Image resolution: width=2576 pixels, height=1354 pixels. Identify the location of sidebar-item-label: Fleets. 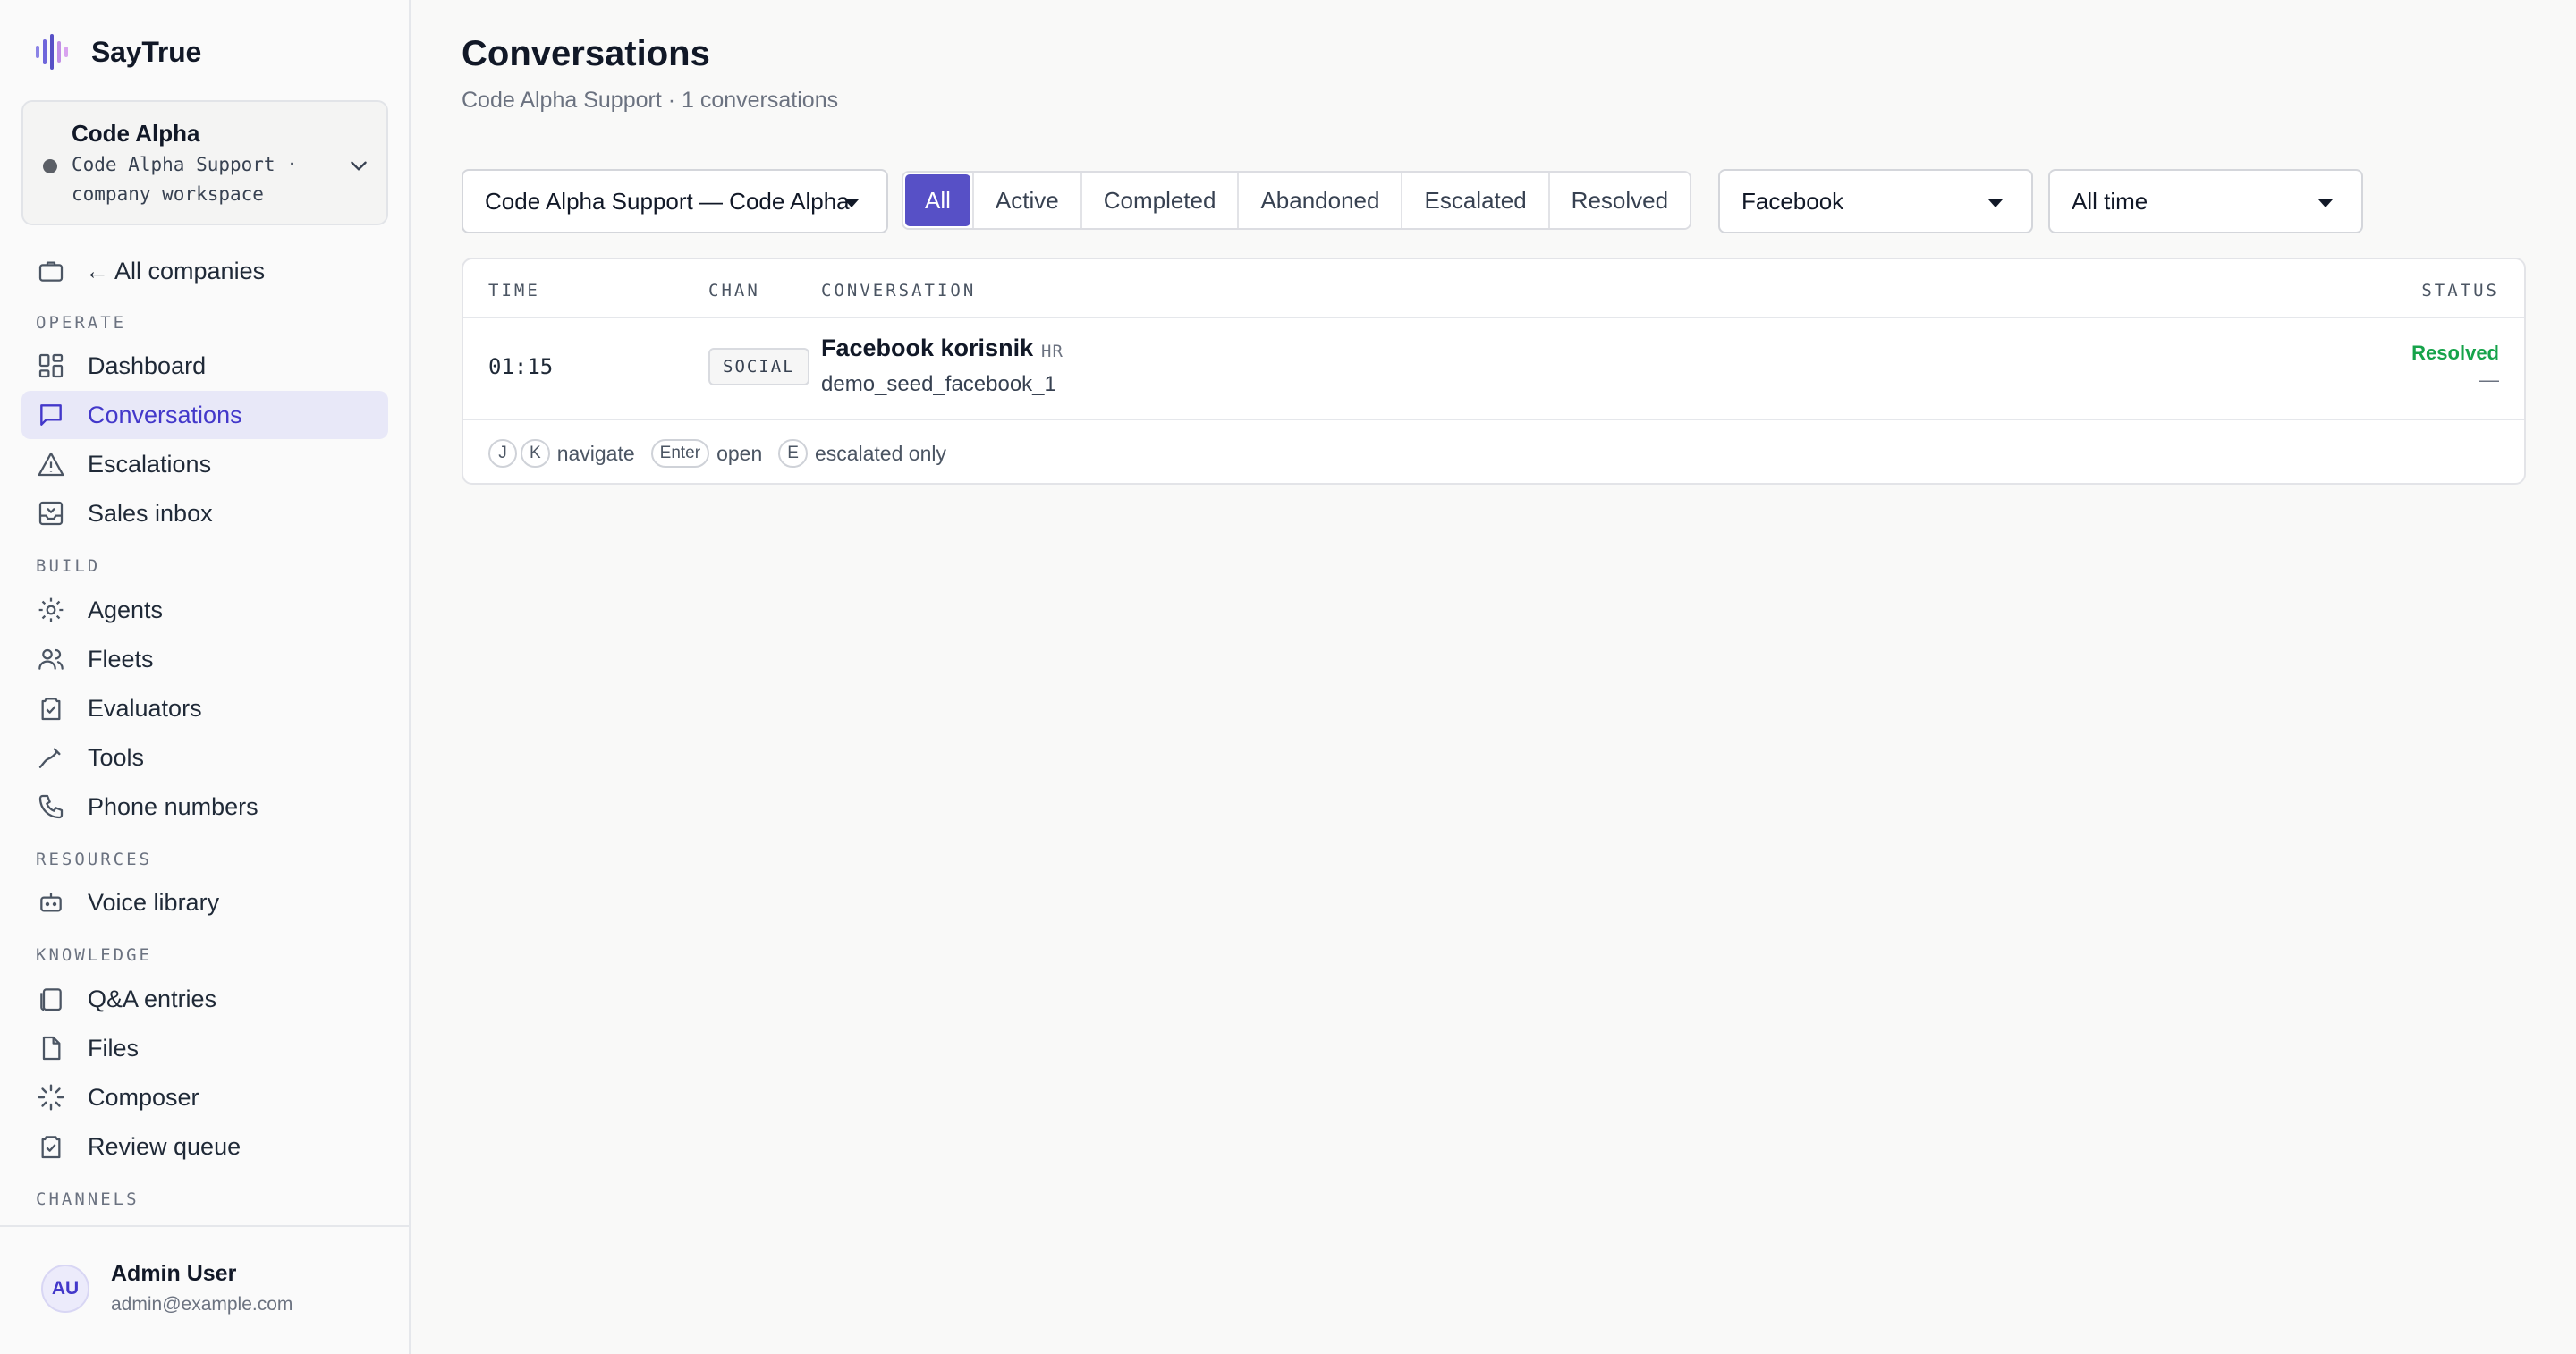
(121, 659).